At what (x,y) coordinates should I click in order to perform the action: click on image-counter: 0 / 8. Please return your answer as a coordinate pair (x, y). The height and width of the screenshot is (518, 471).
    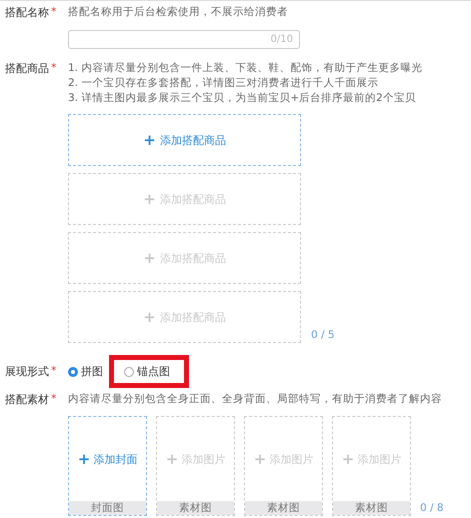
    Looking at the image, I should click on (432, 508).